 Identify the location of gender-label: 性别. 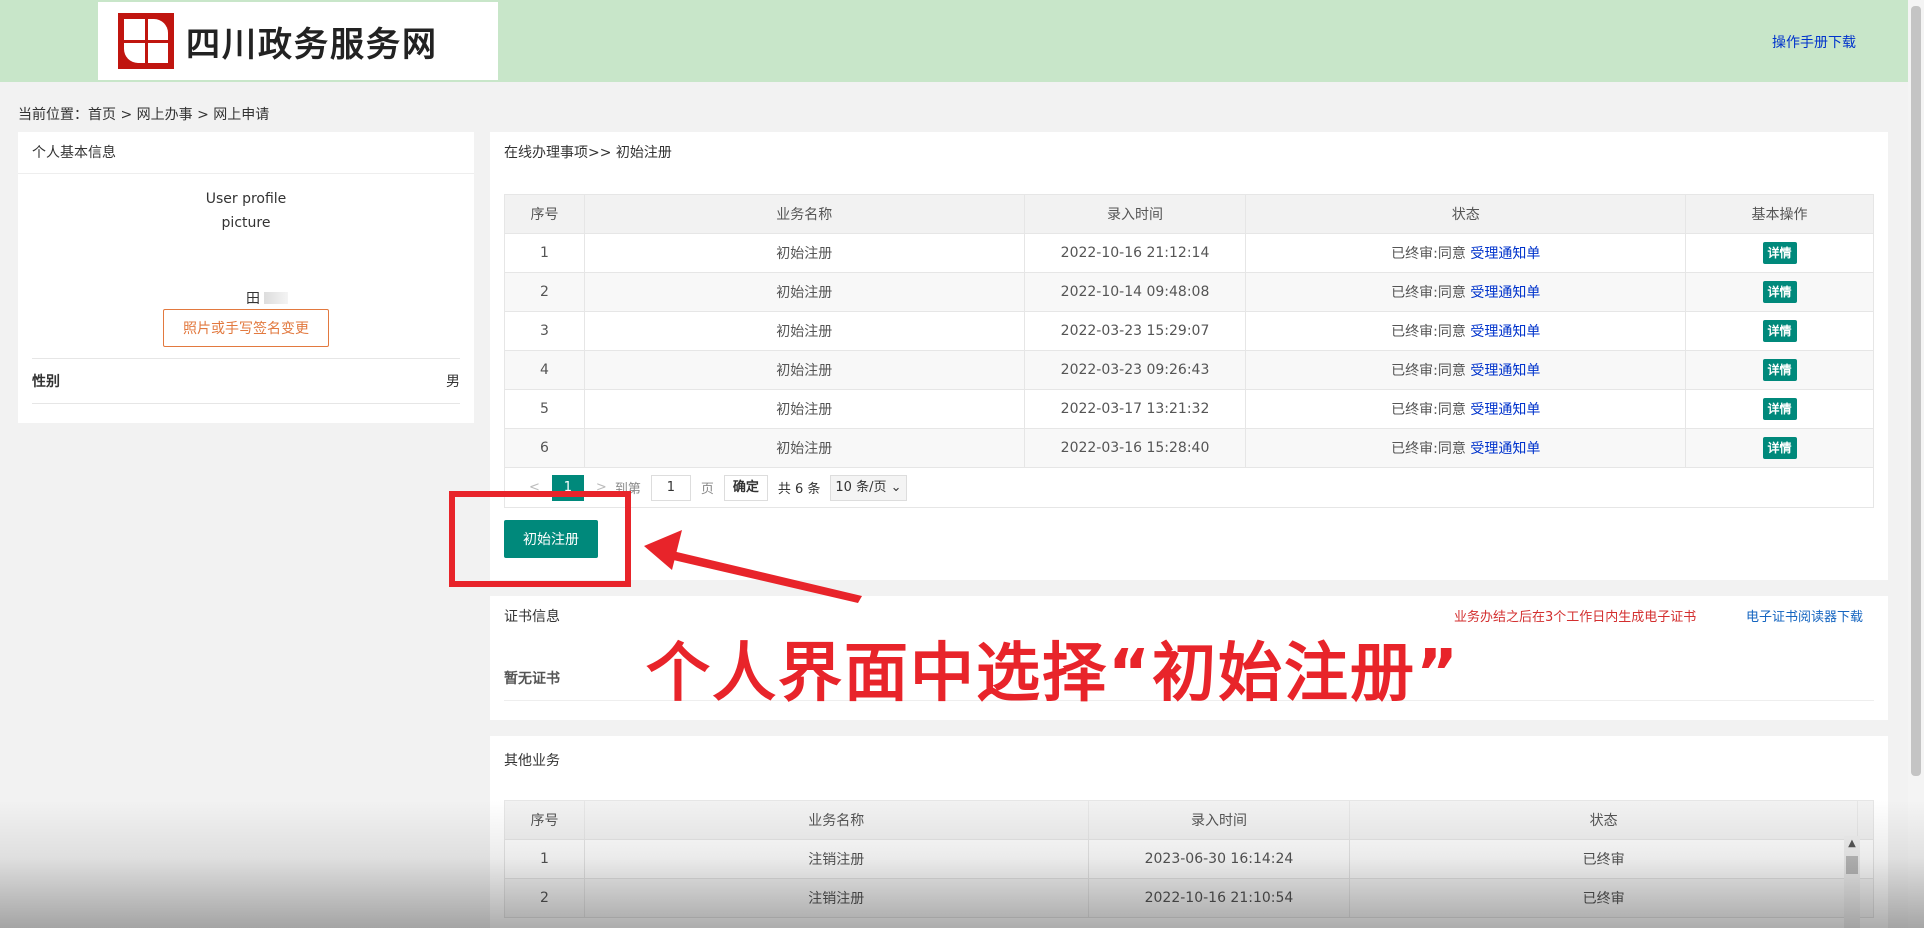
(46, 382).